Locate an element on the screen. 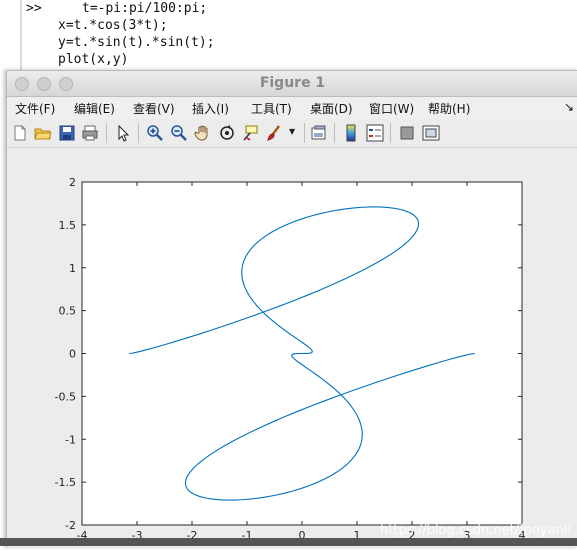 Image resolution: width=577 pixels, height=551 pixels. command-line-2: x=t.*cos(3*t); is located at coordinates (113, 25).